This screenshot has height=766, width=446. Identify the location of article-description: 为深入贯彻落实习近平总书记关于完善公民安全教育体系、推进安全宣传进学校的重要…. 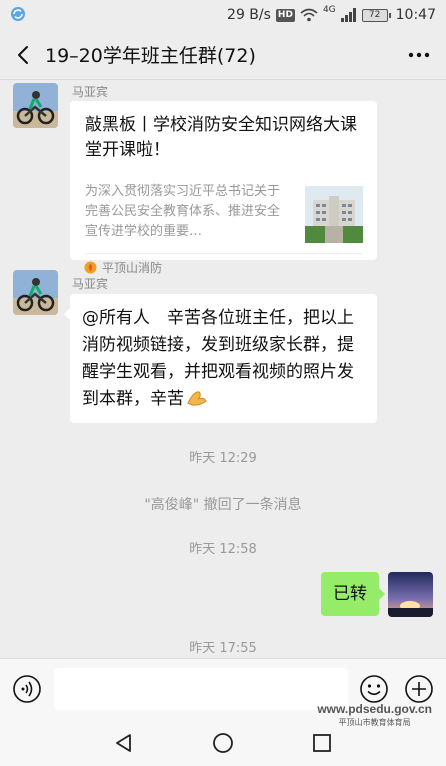
(183, 211).